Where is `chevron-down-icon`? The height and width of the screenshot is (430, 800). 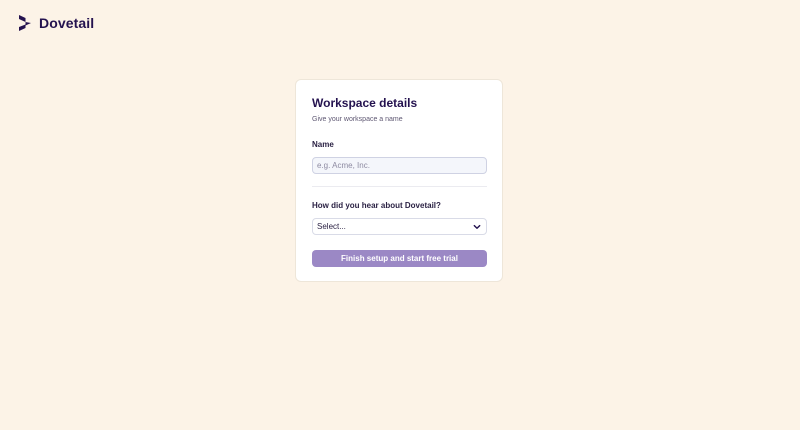
chevron-down-icon is located at coordinates (477, 226).